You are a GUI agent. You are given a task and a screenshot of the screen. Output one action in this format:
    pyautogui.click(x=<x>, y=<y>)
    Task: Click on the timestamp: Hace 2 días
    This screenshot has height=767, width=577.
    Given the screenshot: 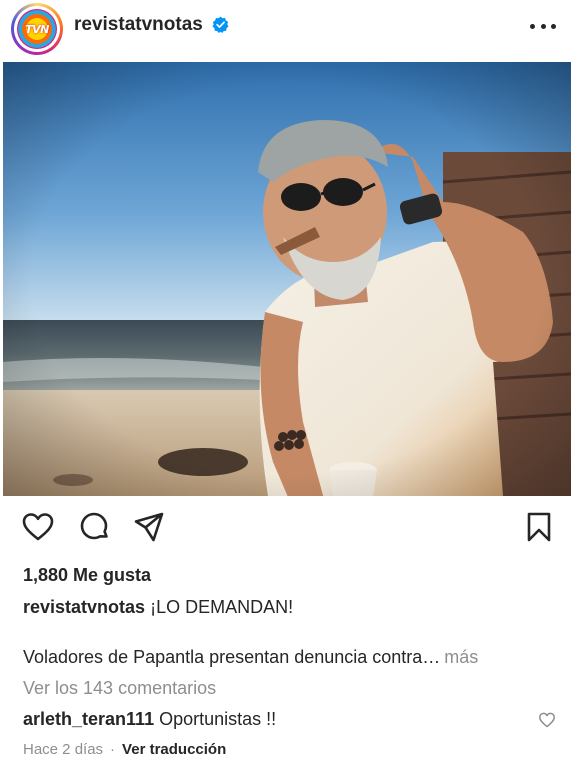 What is the action you would take?
    pyautogui.click(x=63, y=749)
    